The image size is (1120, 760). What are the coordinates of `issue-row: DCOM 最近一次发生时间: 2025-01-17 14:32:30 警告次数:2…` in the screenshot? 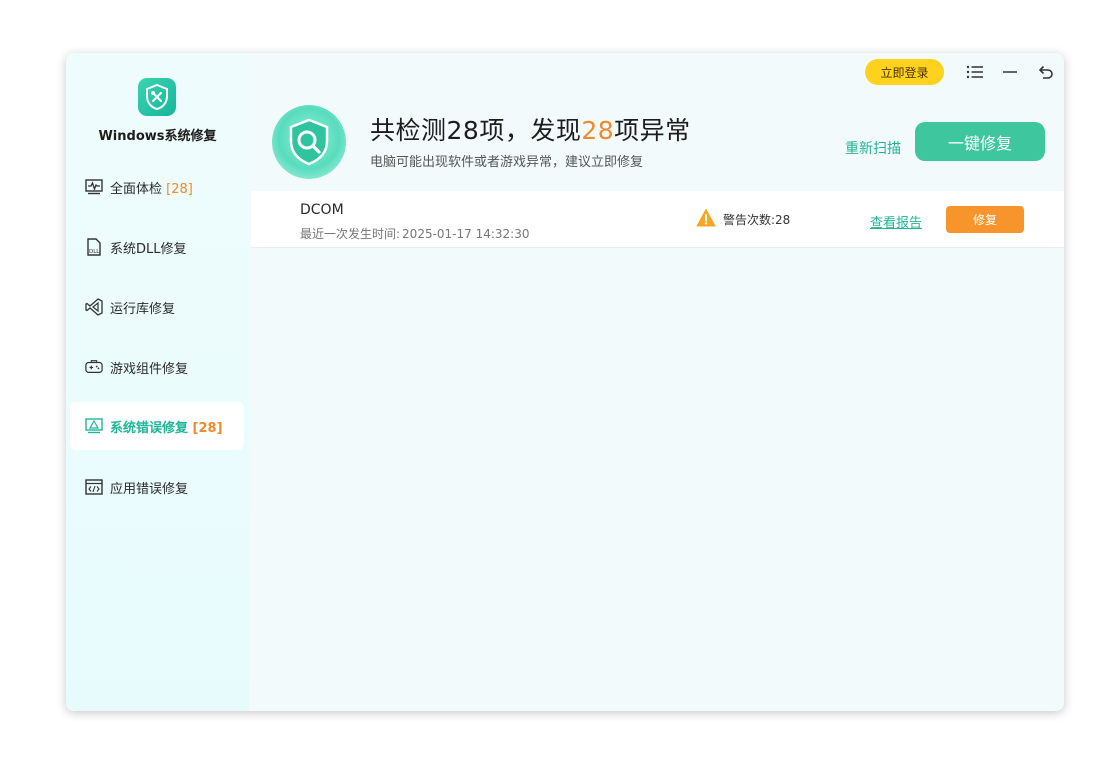 It's located at (657, 219).